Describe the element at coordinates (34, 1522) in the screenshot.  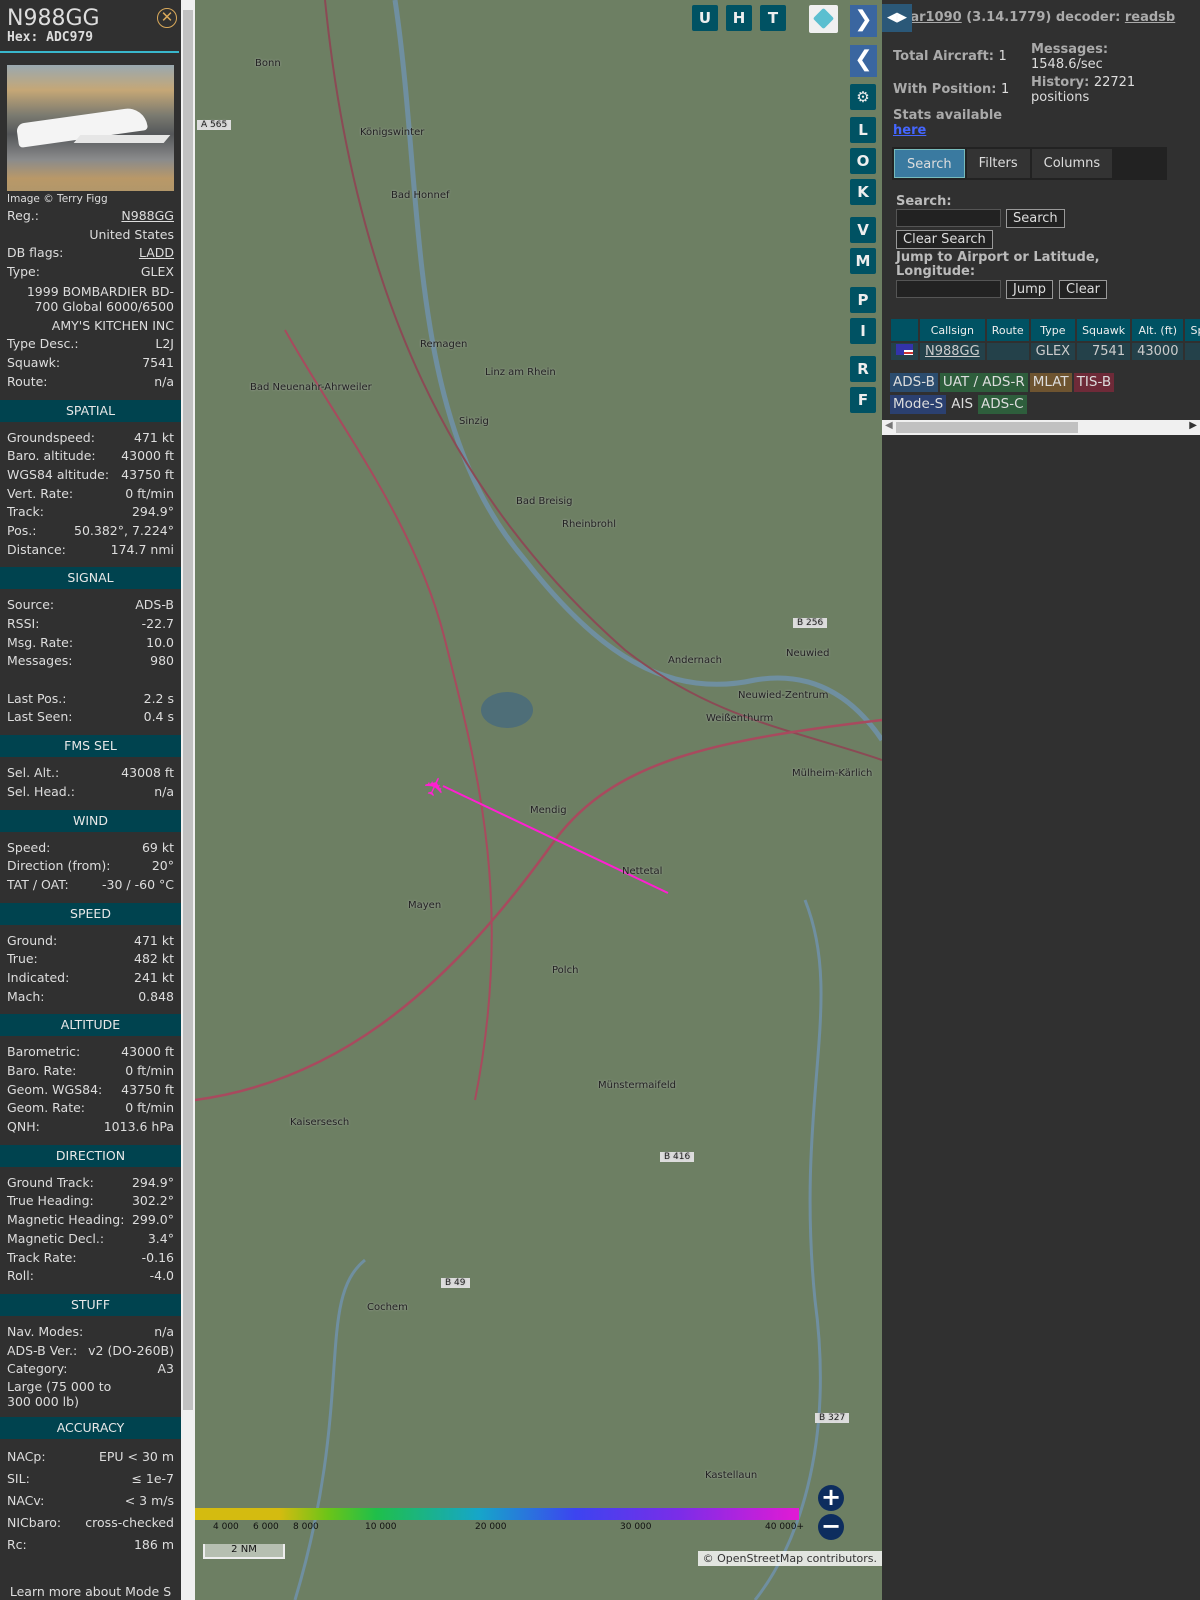
I see `info-label: NICbaro:` at that location.